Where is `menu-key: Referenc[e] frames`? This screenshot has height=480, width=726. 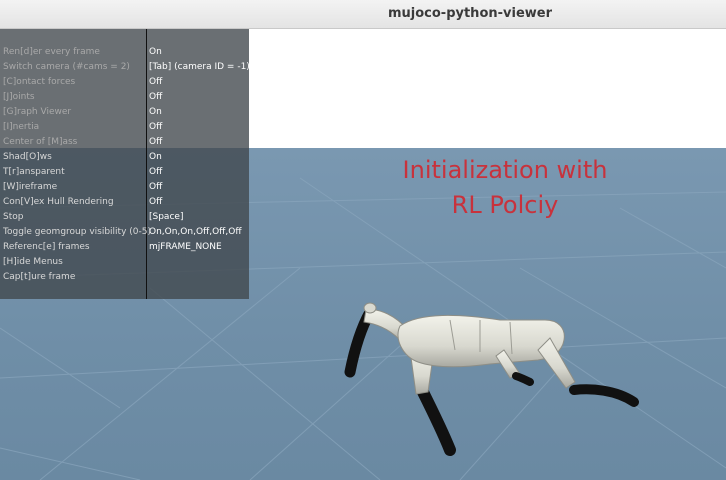 menu-key: Referenc[e] frames is located at coordinates (46, 247).